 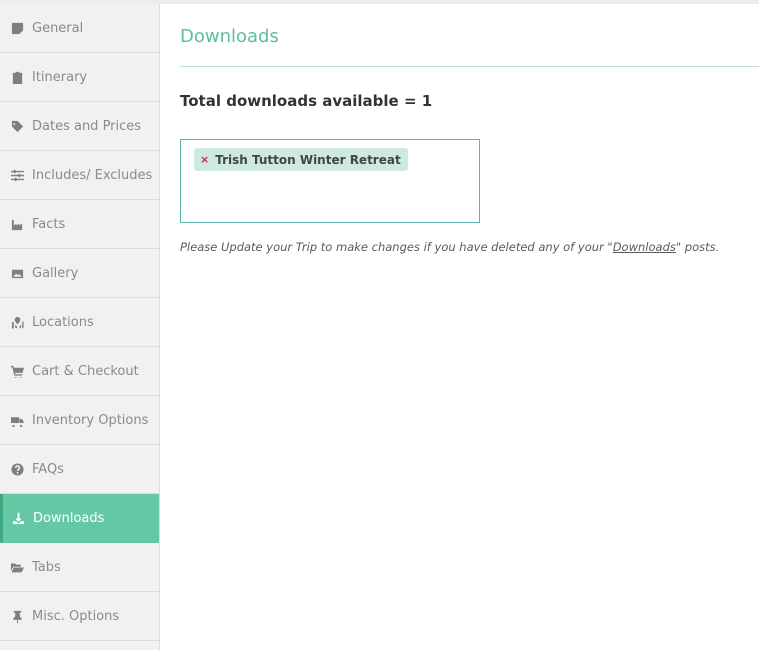 What do you see at coordinates (17, 371) in the screenshot?
I see `cart-icon` at bounding box center [17, 371].